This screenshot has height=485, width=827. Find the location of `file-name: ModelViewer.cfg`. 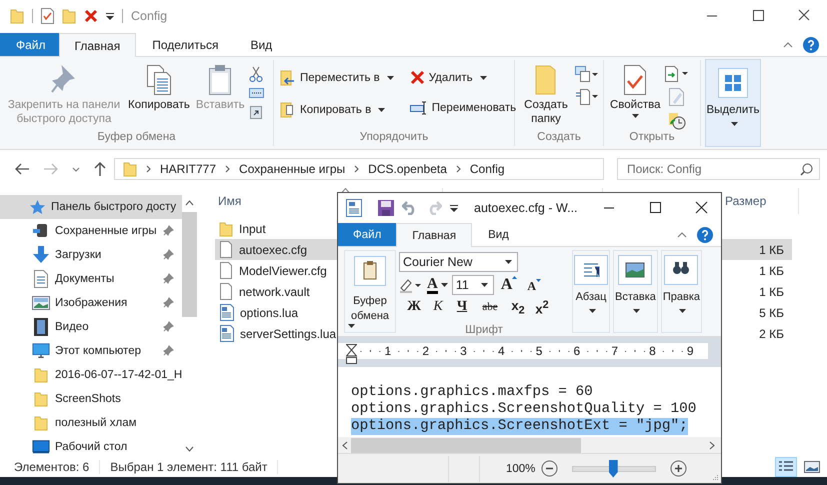

file-name: ModelViewer.cfg is located at coordinates (283, 271).